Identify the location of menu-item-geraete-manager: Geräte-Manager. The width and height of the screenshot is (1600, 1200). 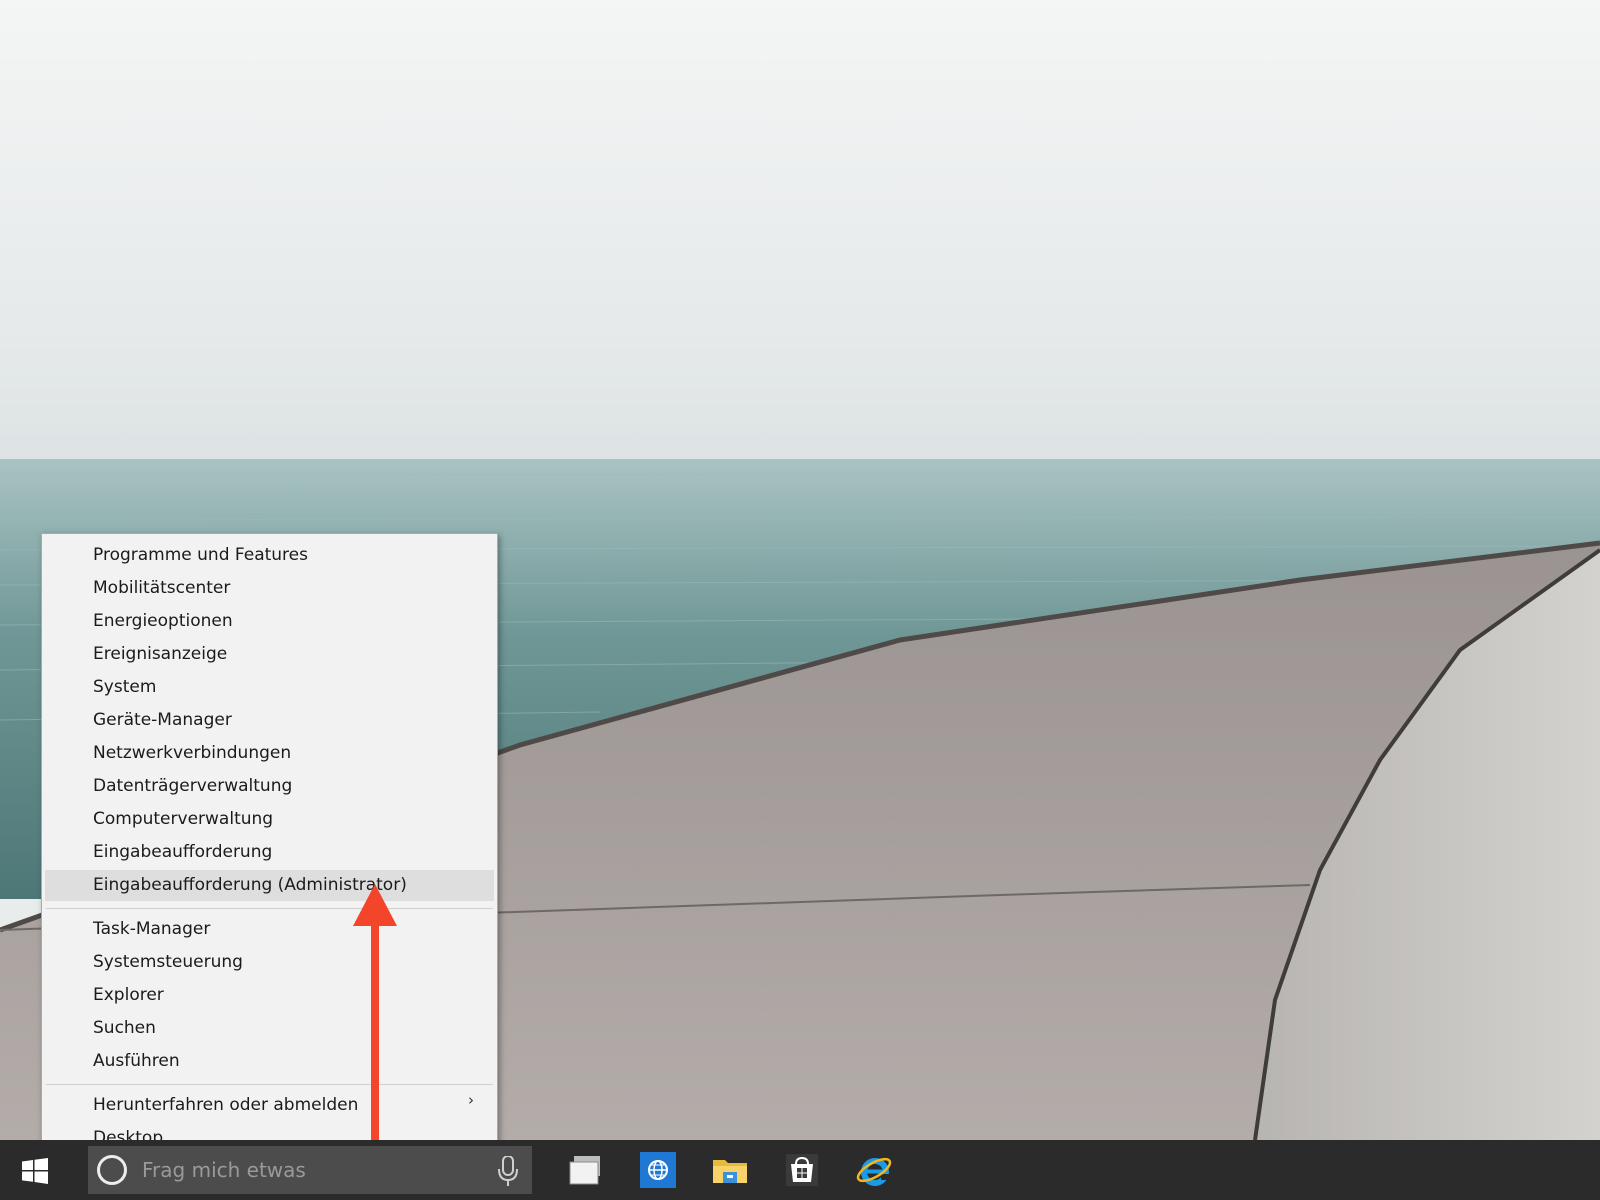
(269, 720).